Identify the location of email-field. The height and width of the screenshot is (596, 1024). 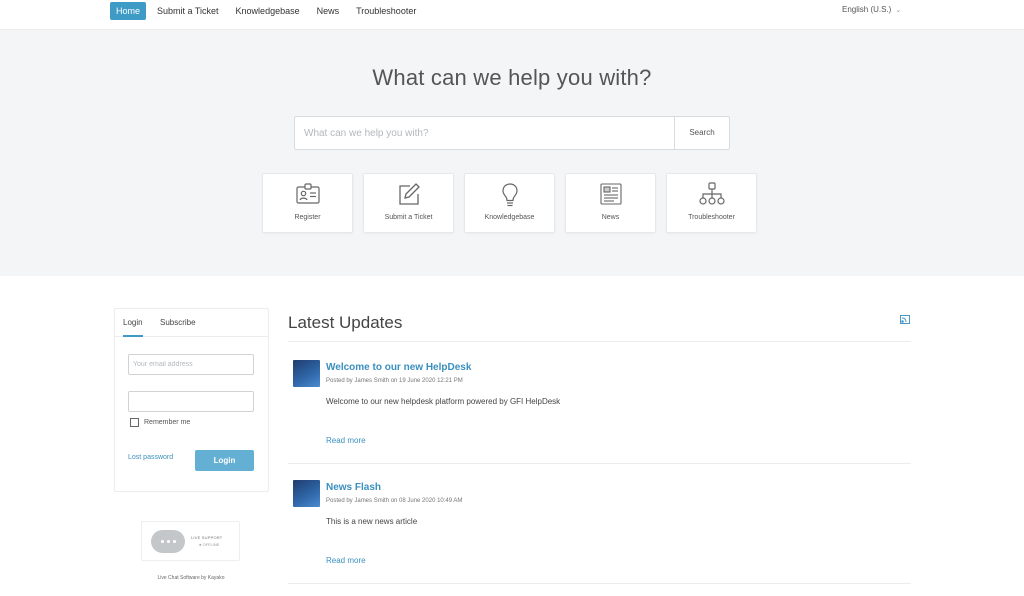
(191, 364).